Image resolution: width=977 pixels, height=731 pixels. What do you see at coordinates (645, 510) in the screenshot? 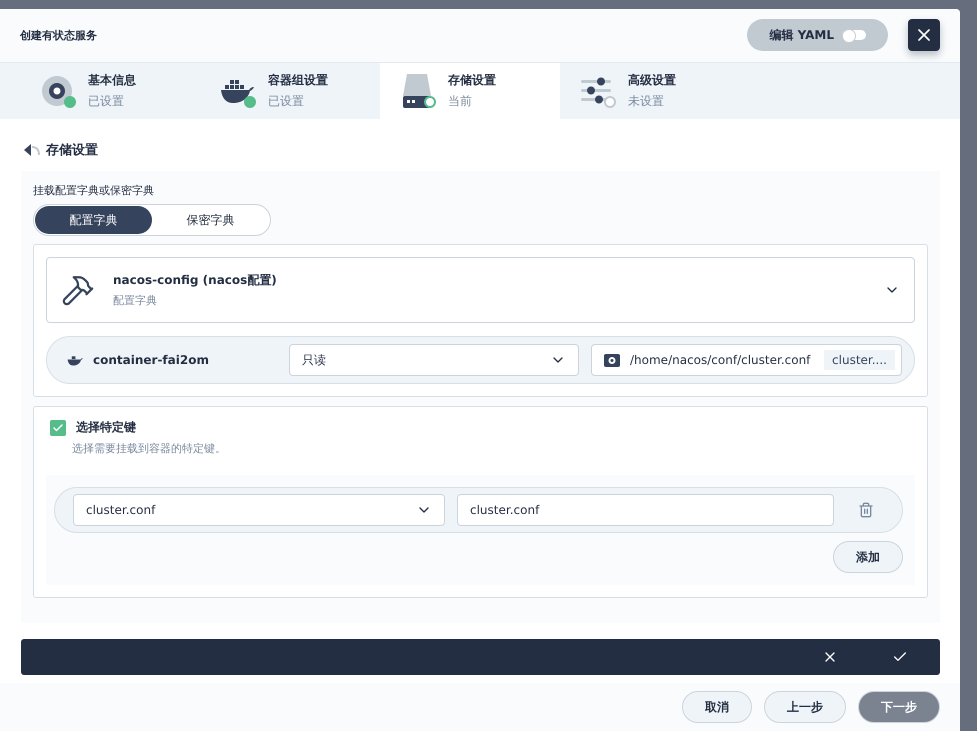
I see `path-input: cluster.conf` at bounding box center [645, 510].